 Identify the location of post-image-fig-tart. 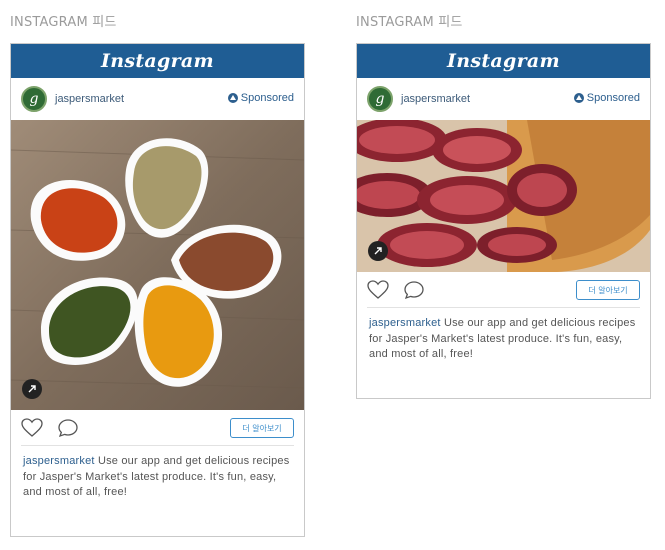
(503, 196).